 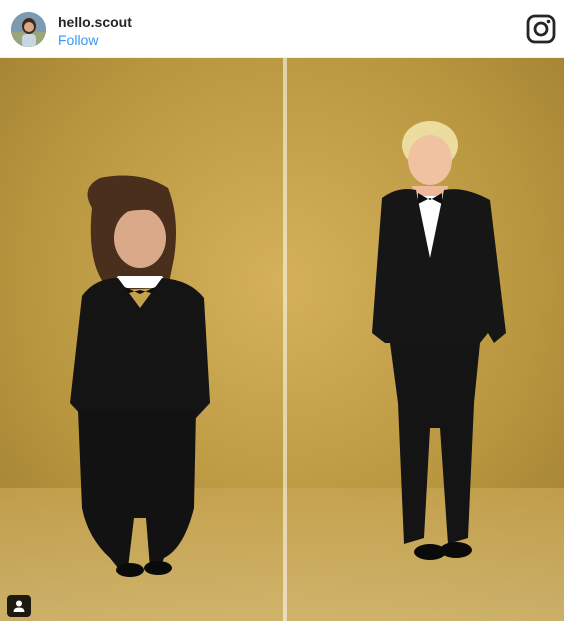 What do you see at coordinates (541, 29) in the screenshot?
I see `instagram-icon` at bounding box center [541, 29].